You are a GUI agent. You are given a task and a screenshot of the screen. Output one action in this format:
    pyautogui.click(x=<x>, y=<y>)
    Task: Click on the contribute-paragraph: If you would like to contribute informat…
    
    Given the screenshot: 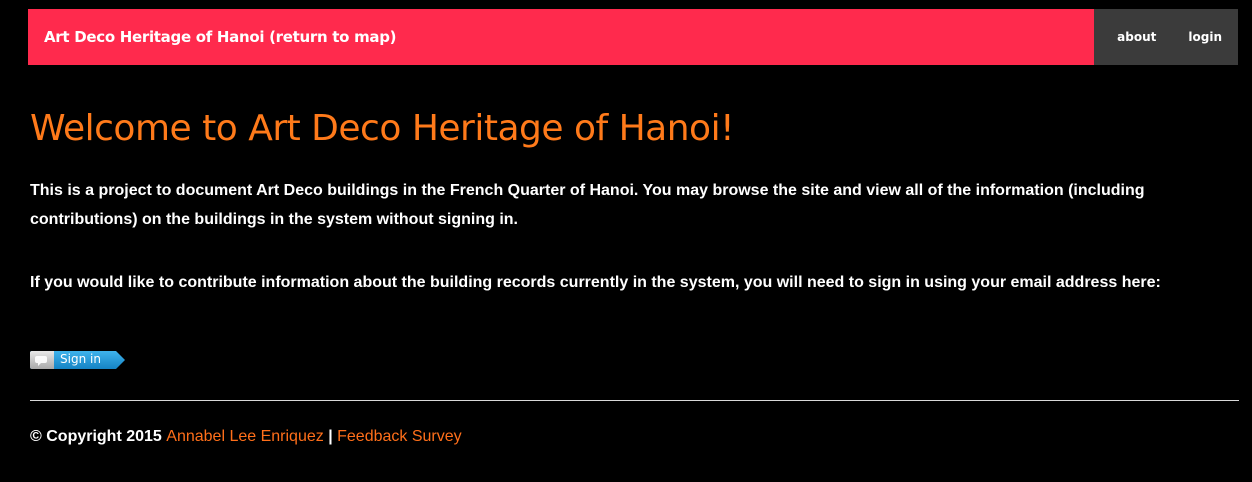 What is the action you would take?
    pyautogui.click(x=595, y=282)
    